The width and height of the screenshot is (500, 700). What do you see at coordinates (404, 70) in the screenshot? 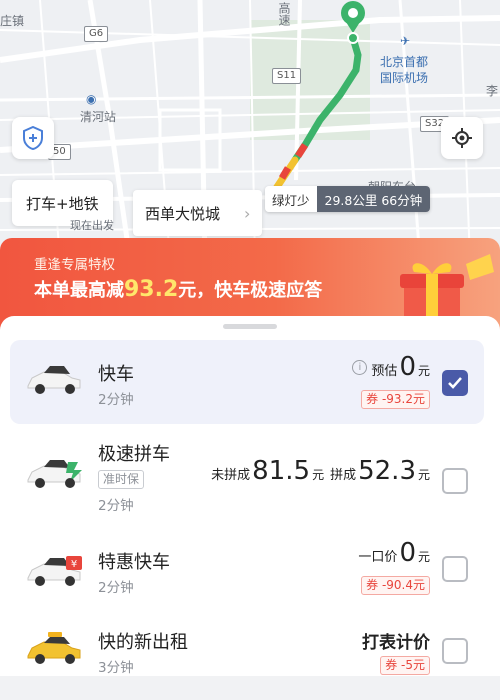
I see `map-label-airport: 北京首都 国际机场` at bounding box center [404, 70].